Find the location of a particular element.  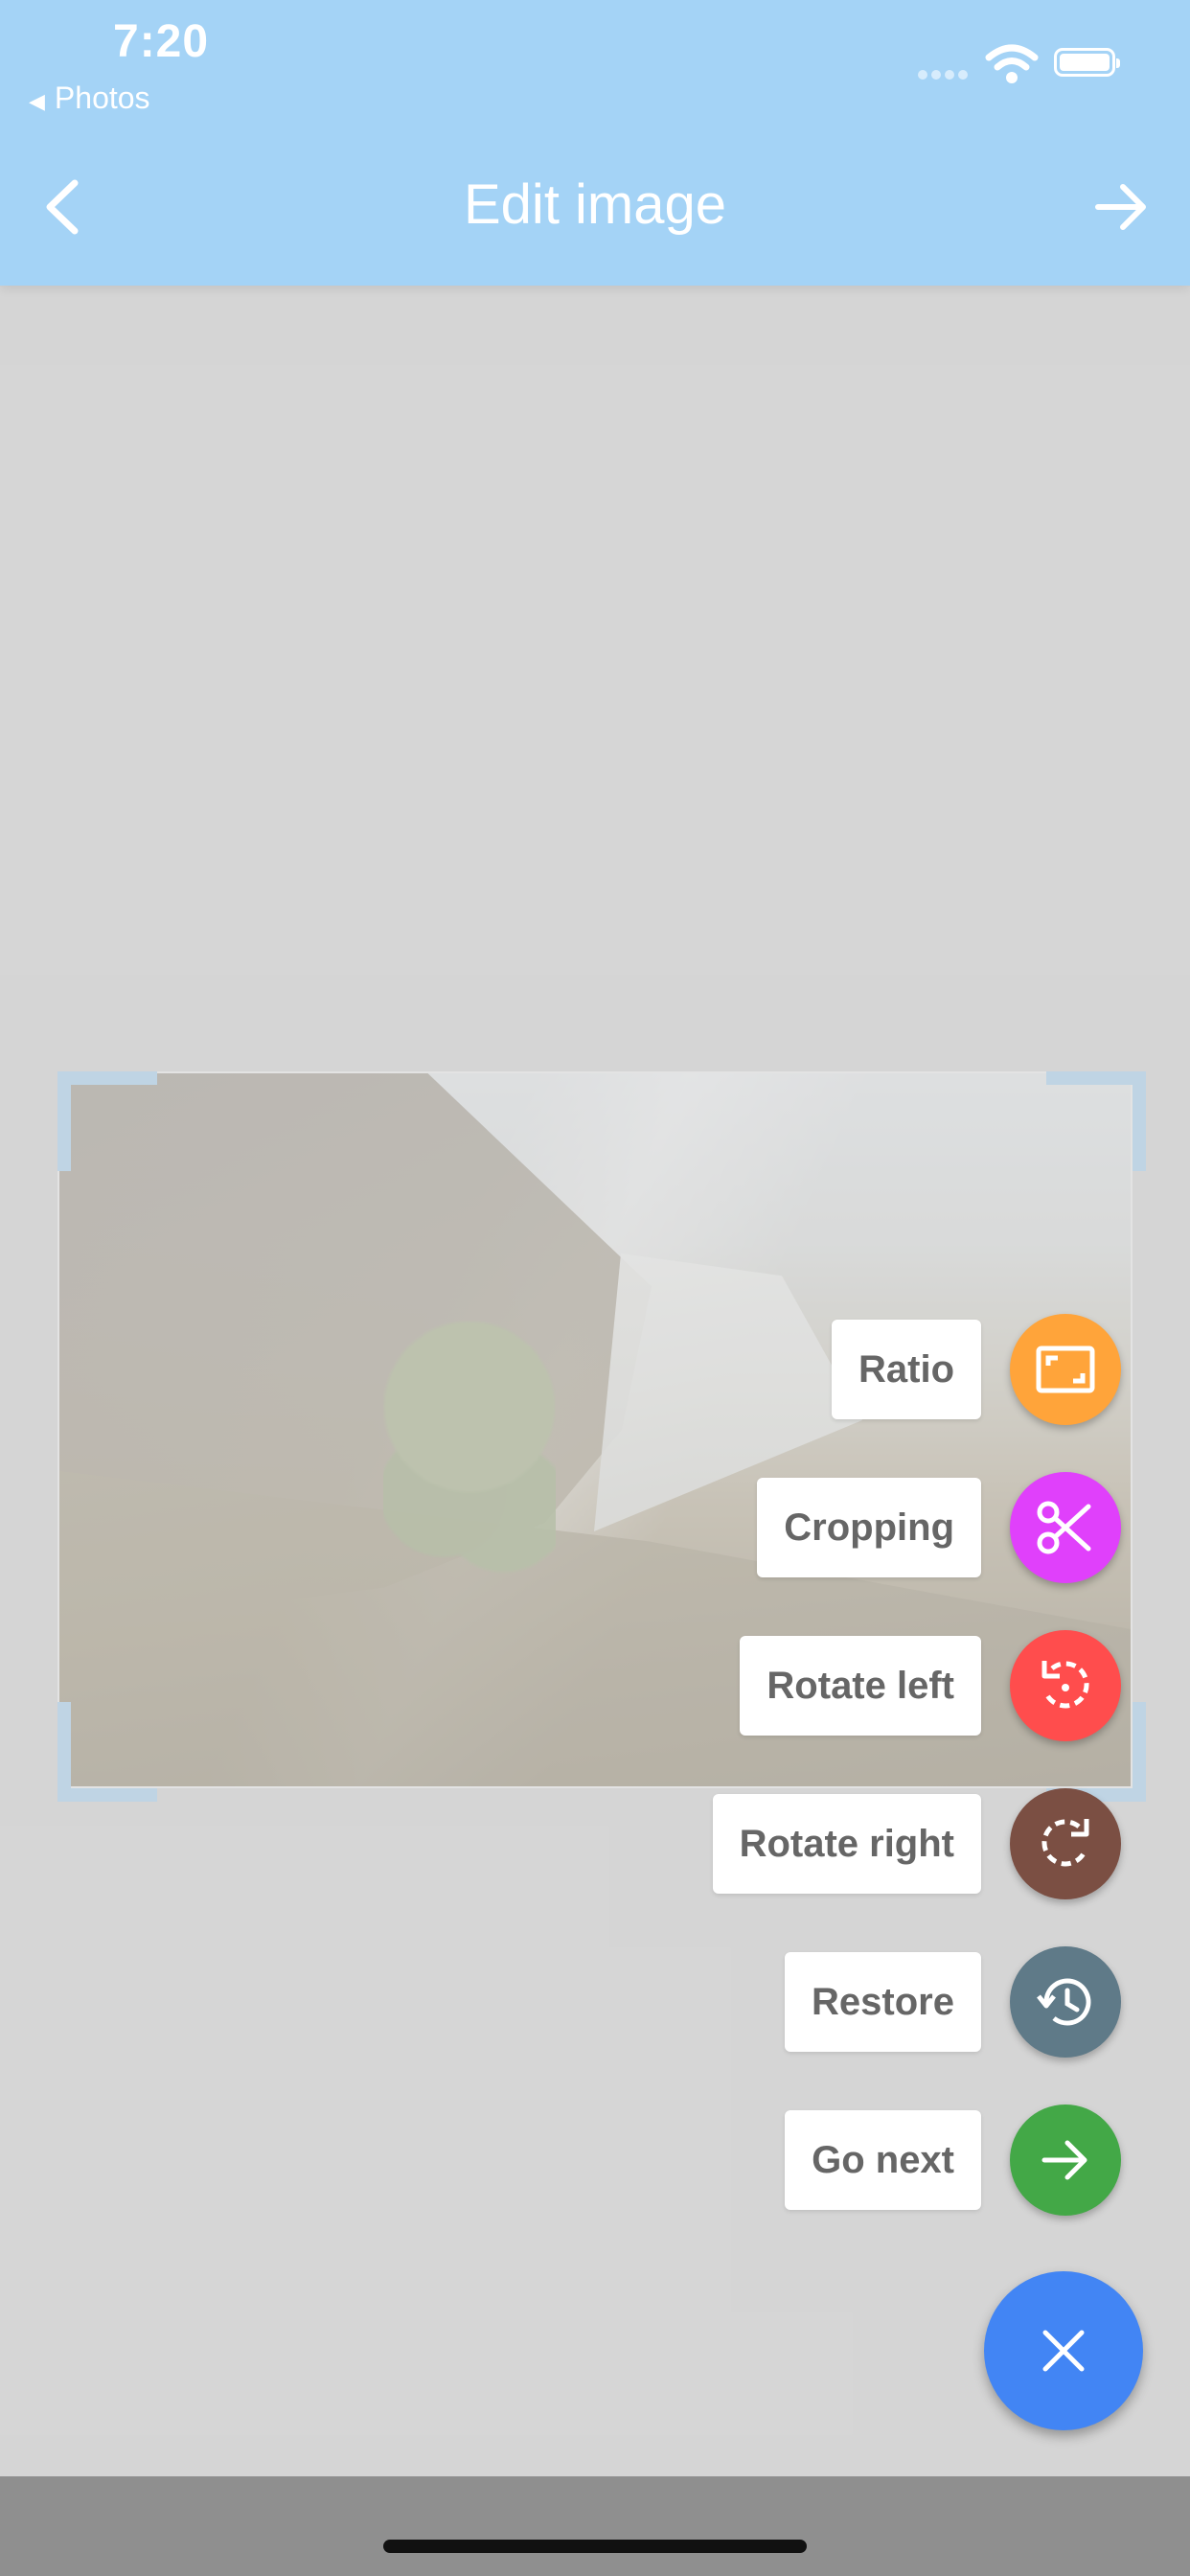

go-next-button is located at coordinates (1066, 2160).